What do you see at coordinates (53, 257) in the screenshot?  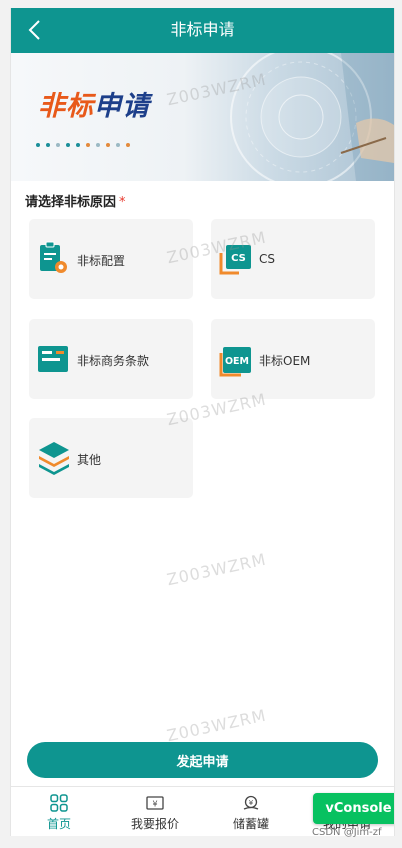 I see `config-clipboard-icon` at bounding box center [53, 257].